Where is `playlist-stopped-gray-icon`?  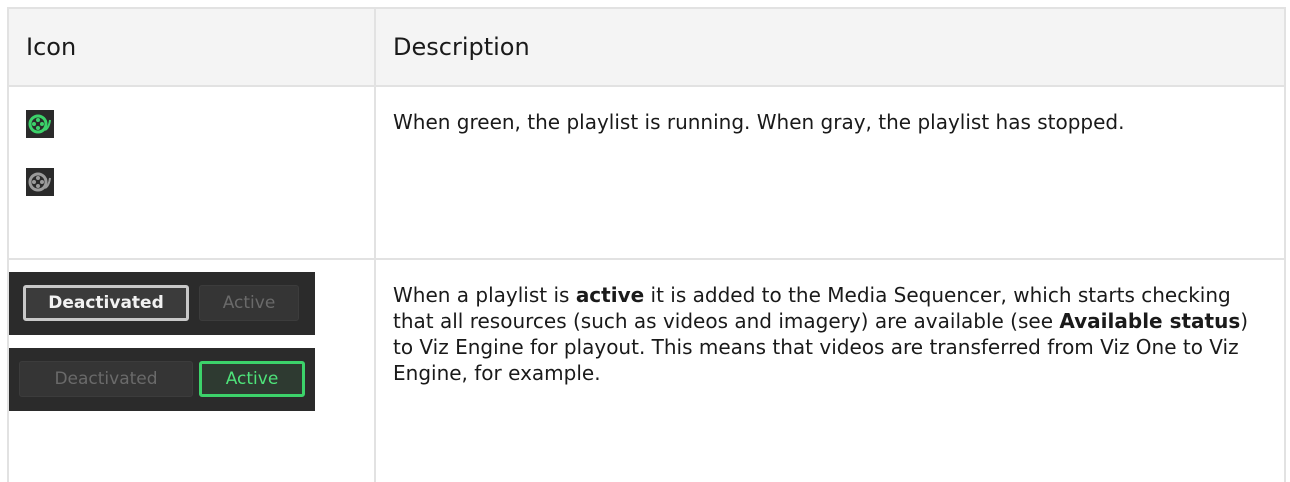
playlist-stopped-gray-icon is located at coordinates (40, 182).